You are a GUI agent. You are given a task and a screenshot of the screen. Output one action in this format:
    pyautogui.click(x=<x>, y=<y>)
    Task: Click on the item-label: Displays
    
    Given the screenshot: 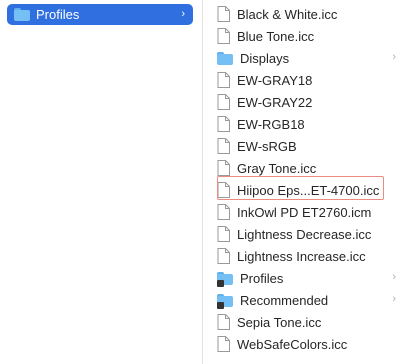 What is the action you would take?
    pyautogui.click(x=265, y=58)
    